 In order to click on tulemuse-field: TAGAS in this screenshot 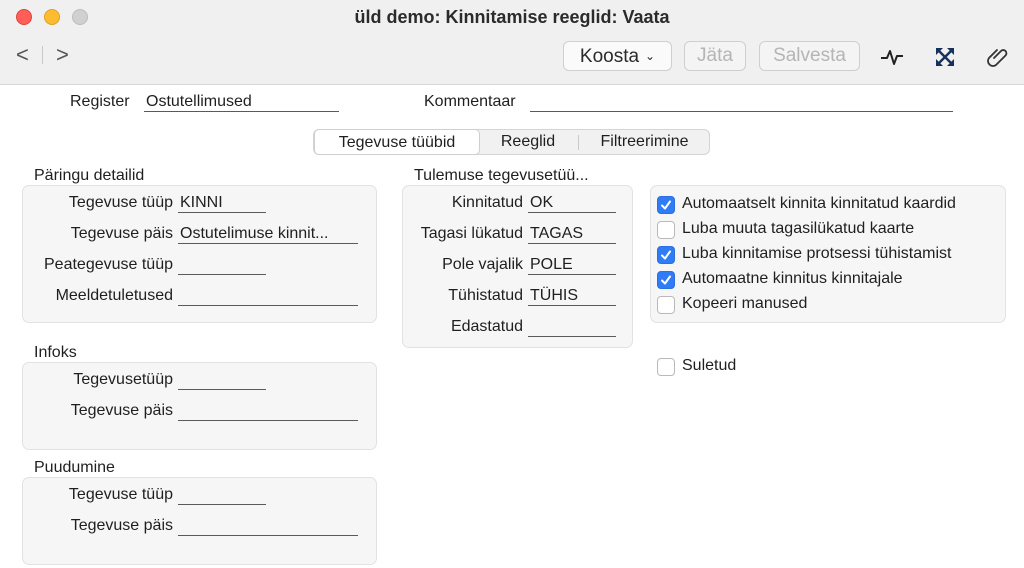, I will do `click(572, 234)`.